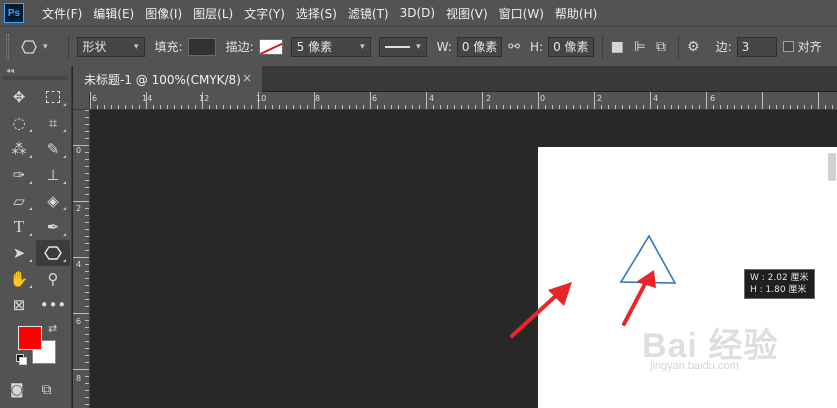  What do you see at coordinates (204, 98) in the screenshot?
I see `ruler-label: 12` at bounding box center [204, 98].